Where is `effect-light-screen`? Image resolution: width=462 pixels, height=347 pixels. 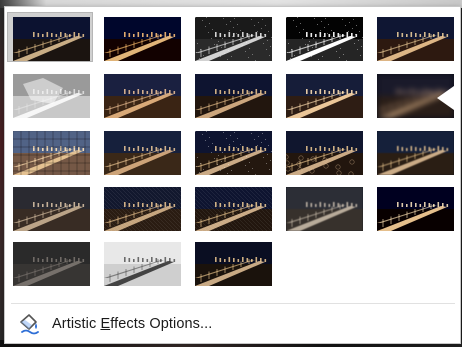
effect-light-screen is located at coordinates (50, 151).